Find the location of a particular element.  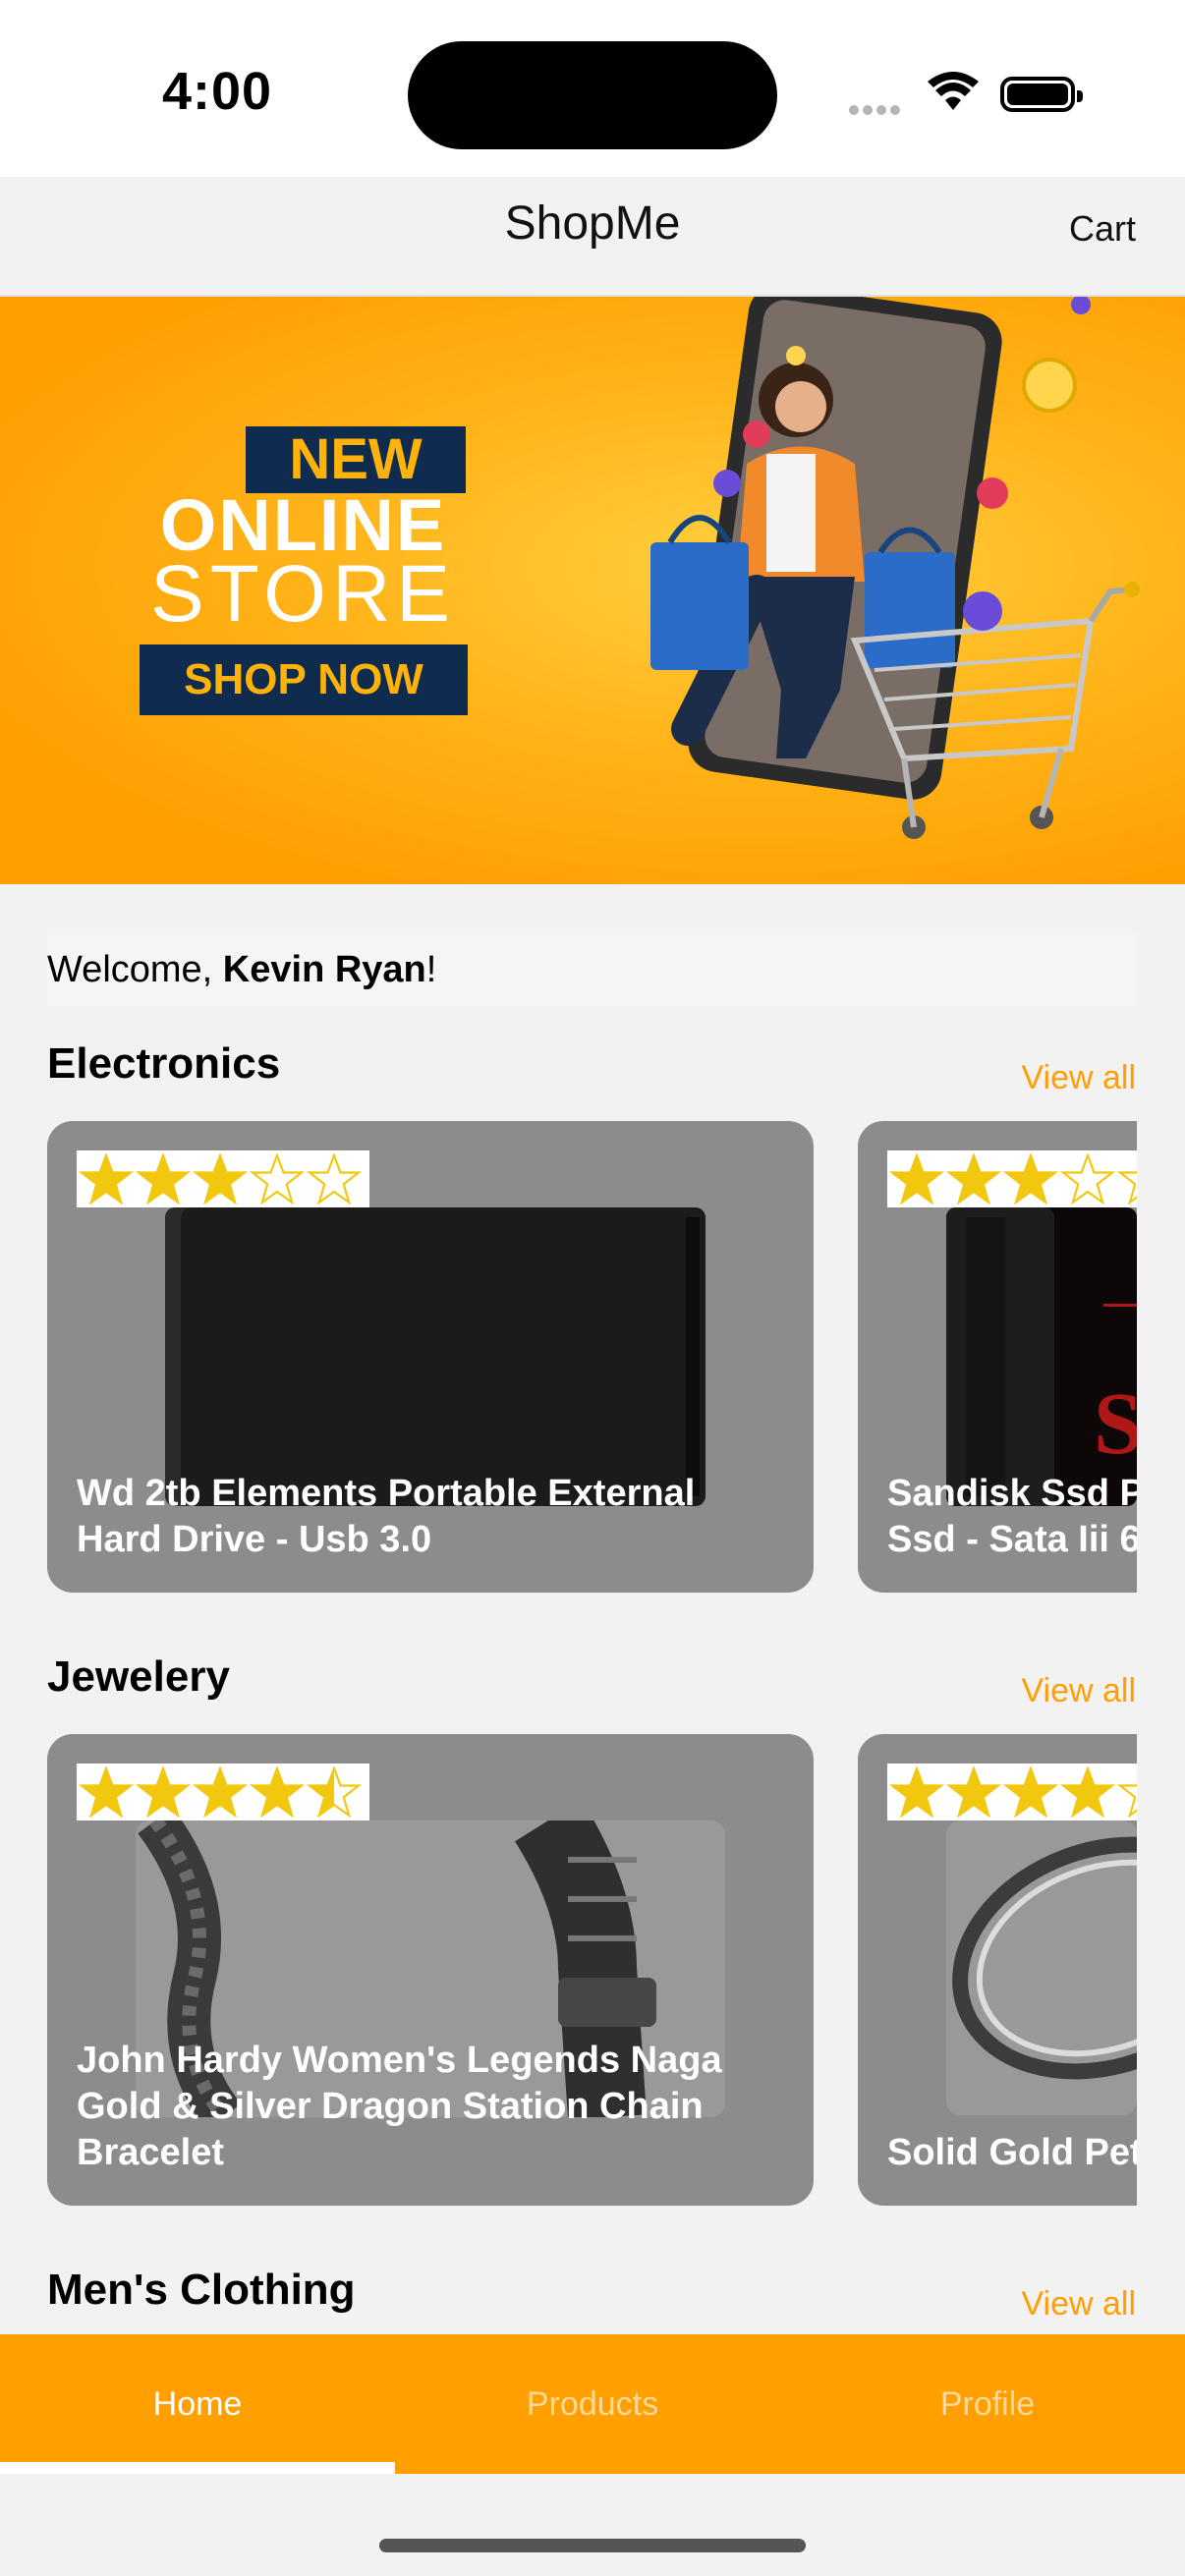

tab-profile: Profile is located at coordinates (988, 2404).